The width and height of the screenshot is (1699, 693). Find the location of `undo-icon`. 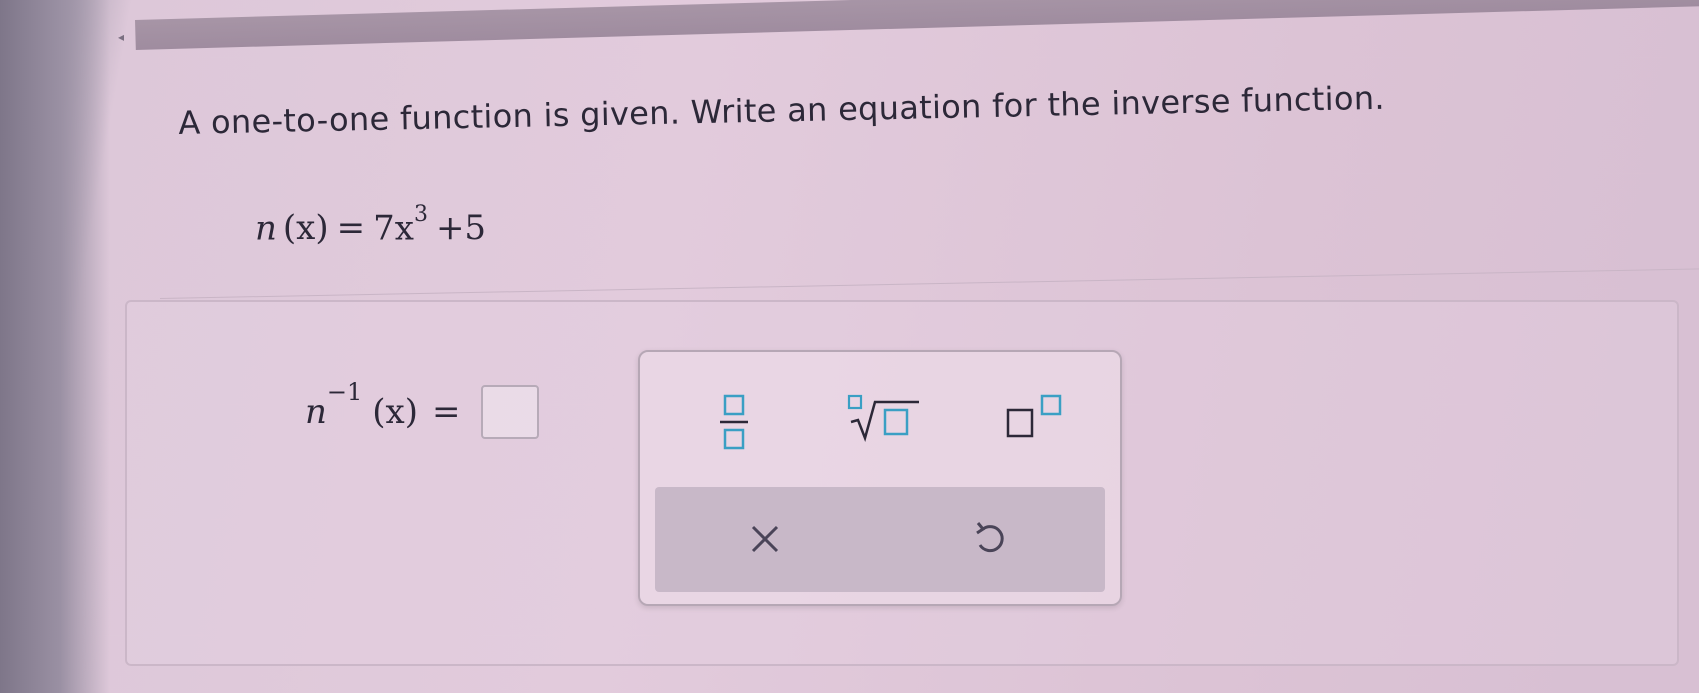

undo-icon is located at coordinates (990, 537).